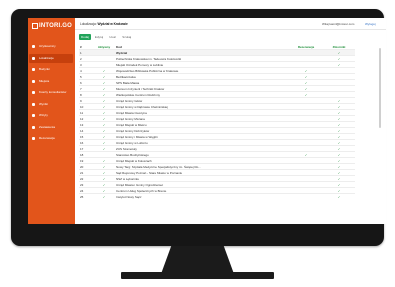 The width and height of the screenshot is (395, 287). What do you see at coordinates (113, 24) in the screenshot?
I see `location-value: Wydział w Krakowie` at bounding box center [113, 24].